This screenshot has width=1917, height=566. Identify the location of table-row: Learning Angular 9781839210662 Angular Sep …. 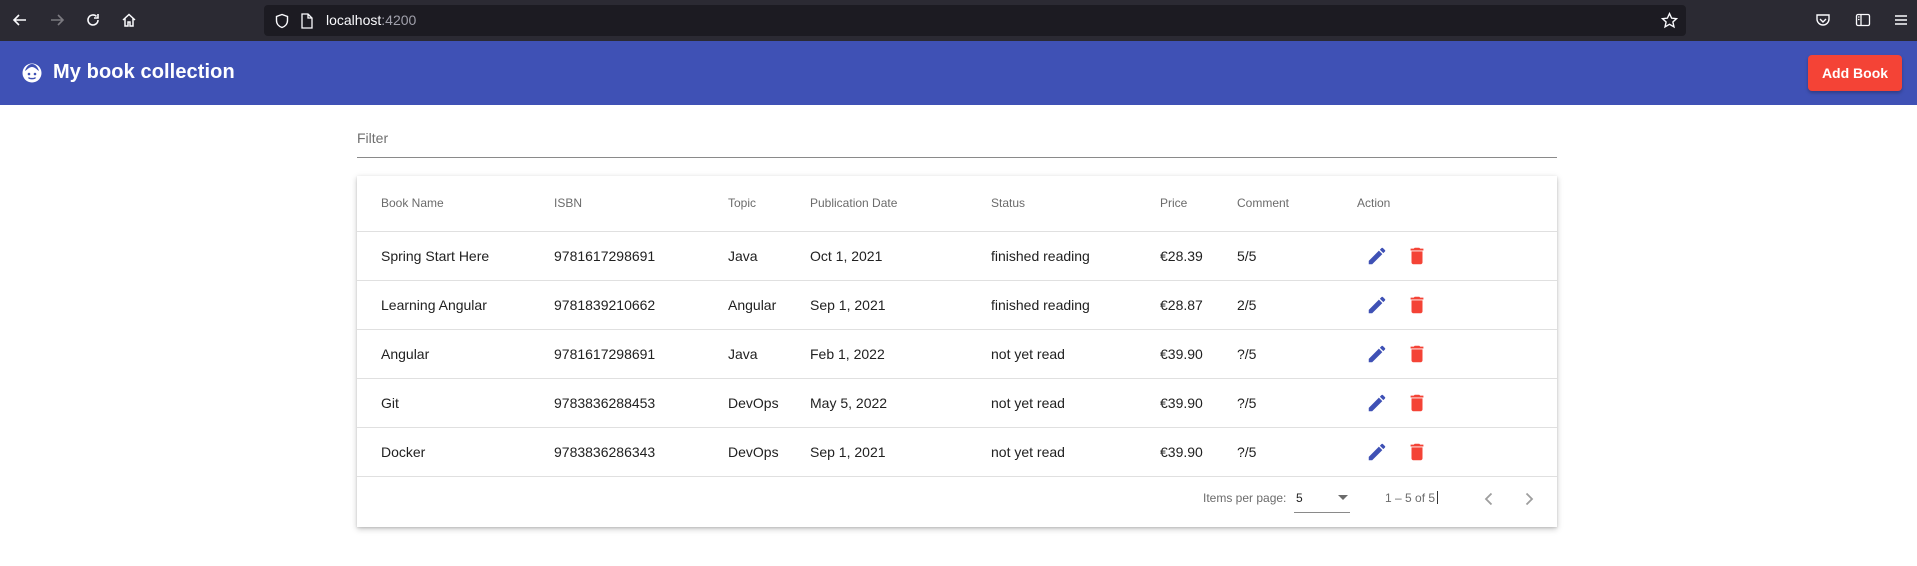
(957, 305).